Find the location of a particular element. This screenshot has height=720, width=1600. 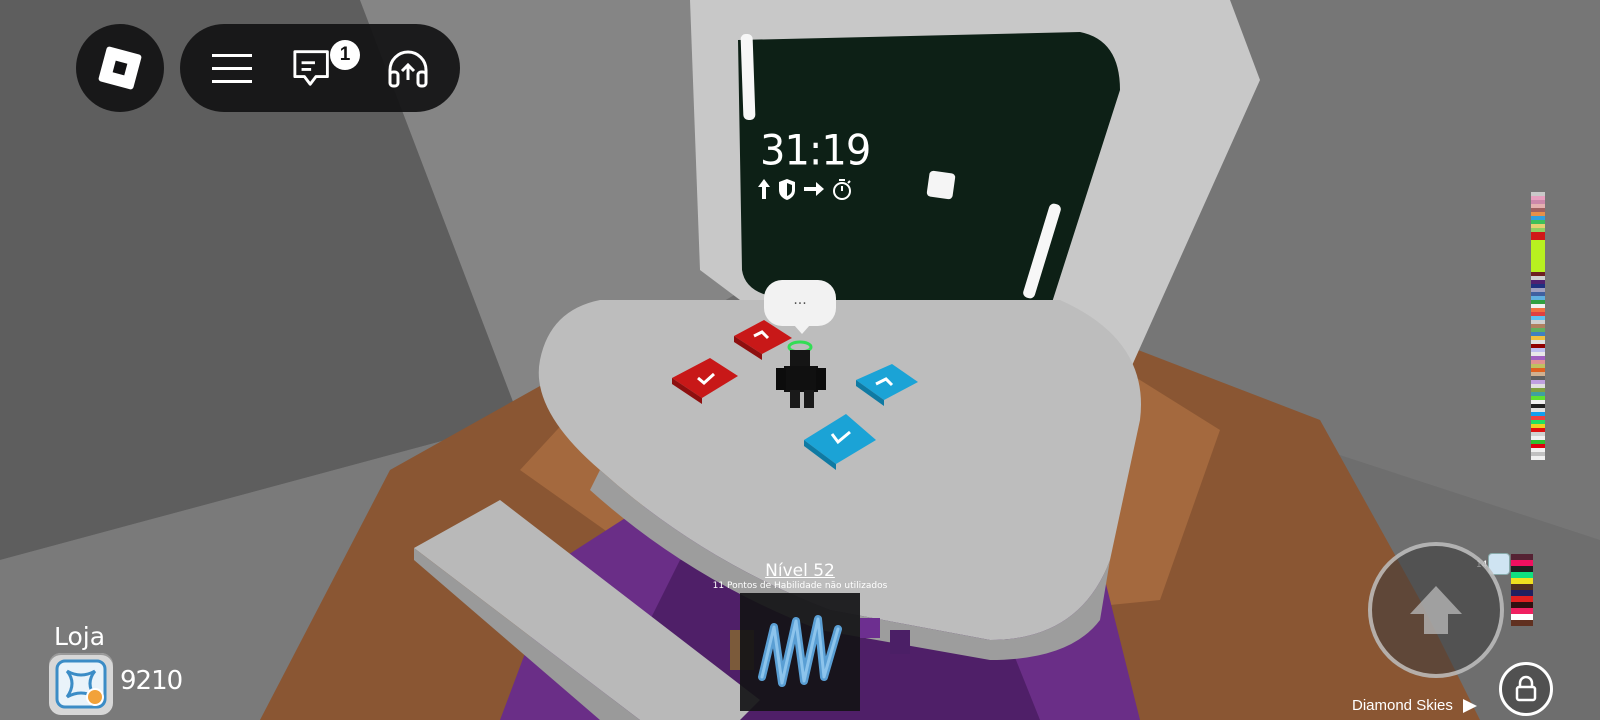

status-icons is located at coordinates (805, 189).